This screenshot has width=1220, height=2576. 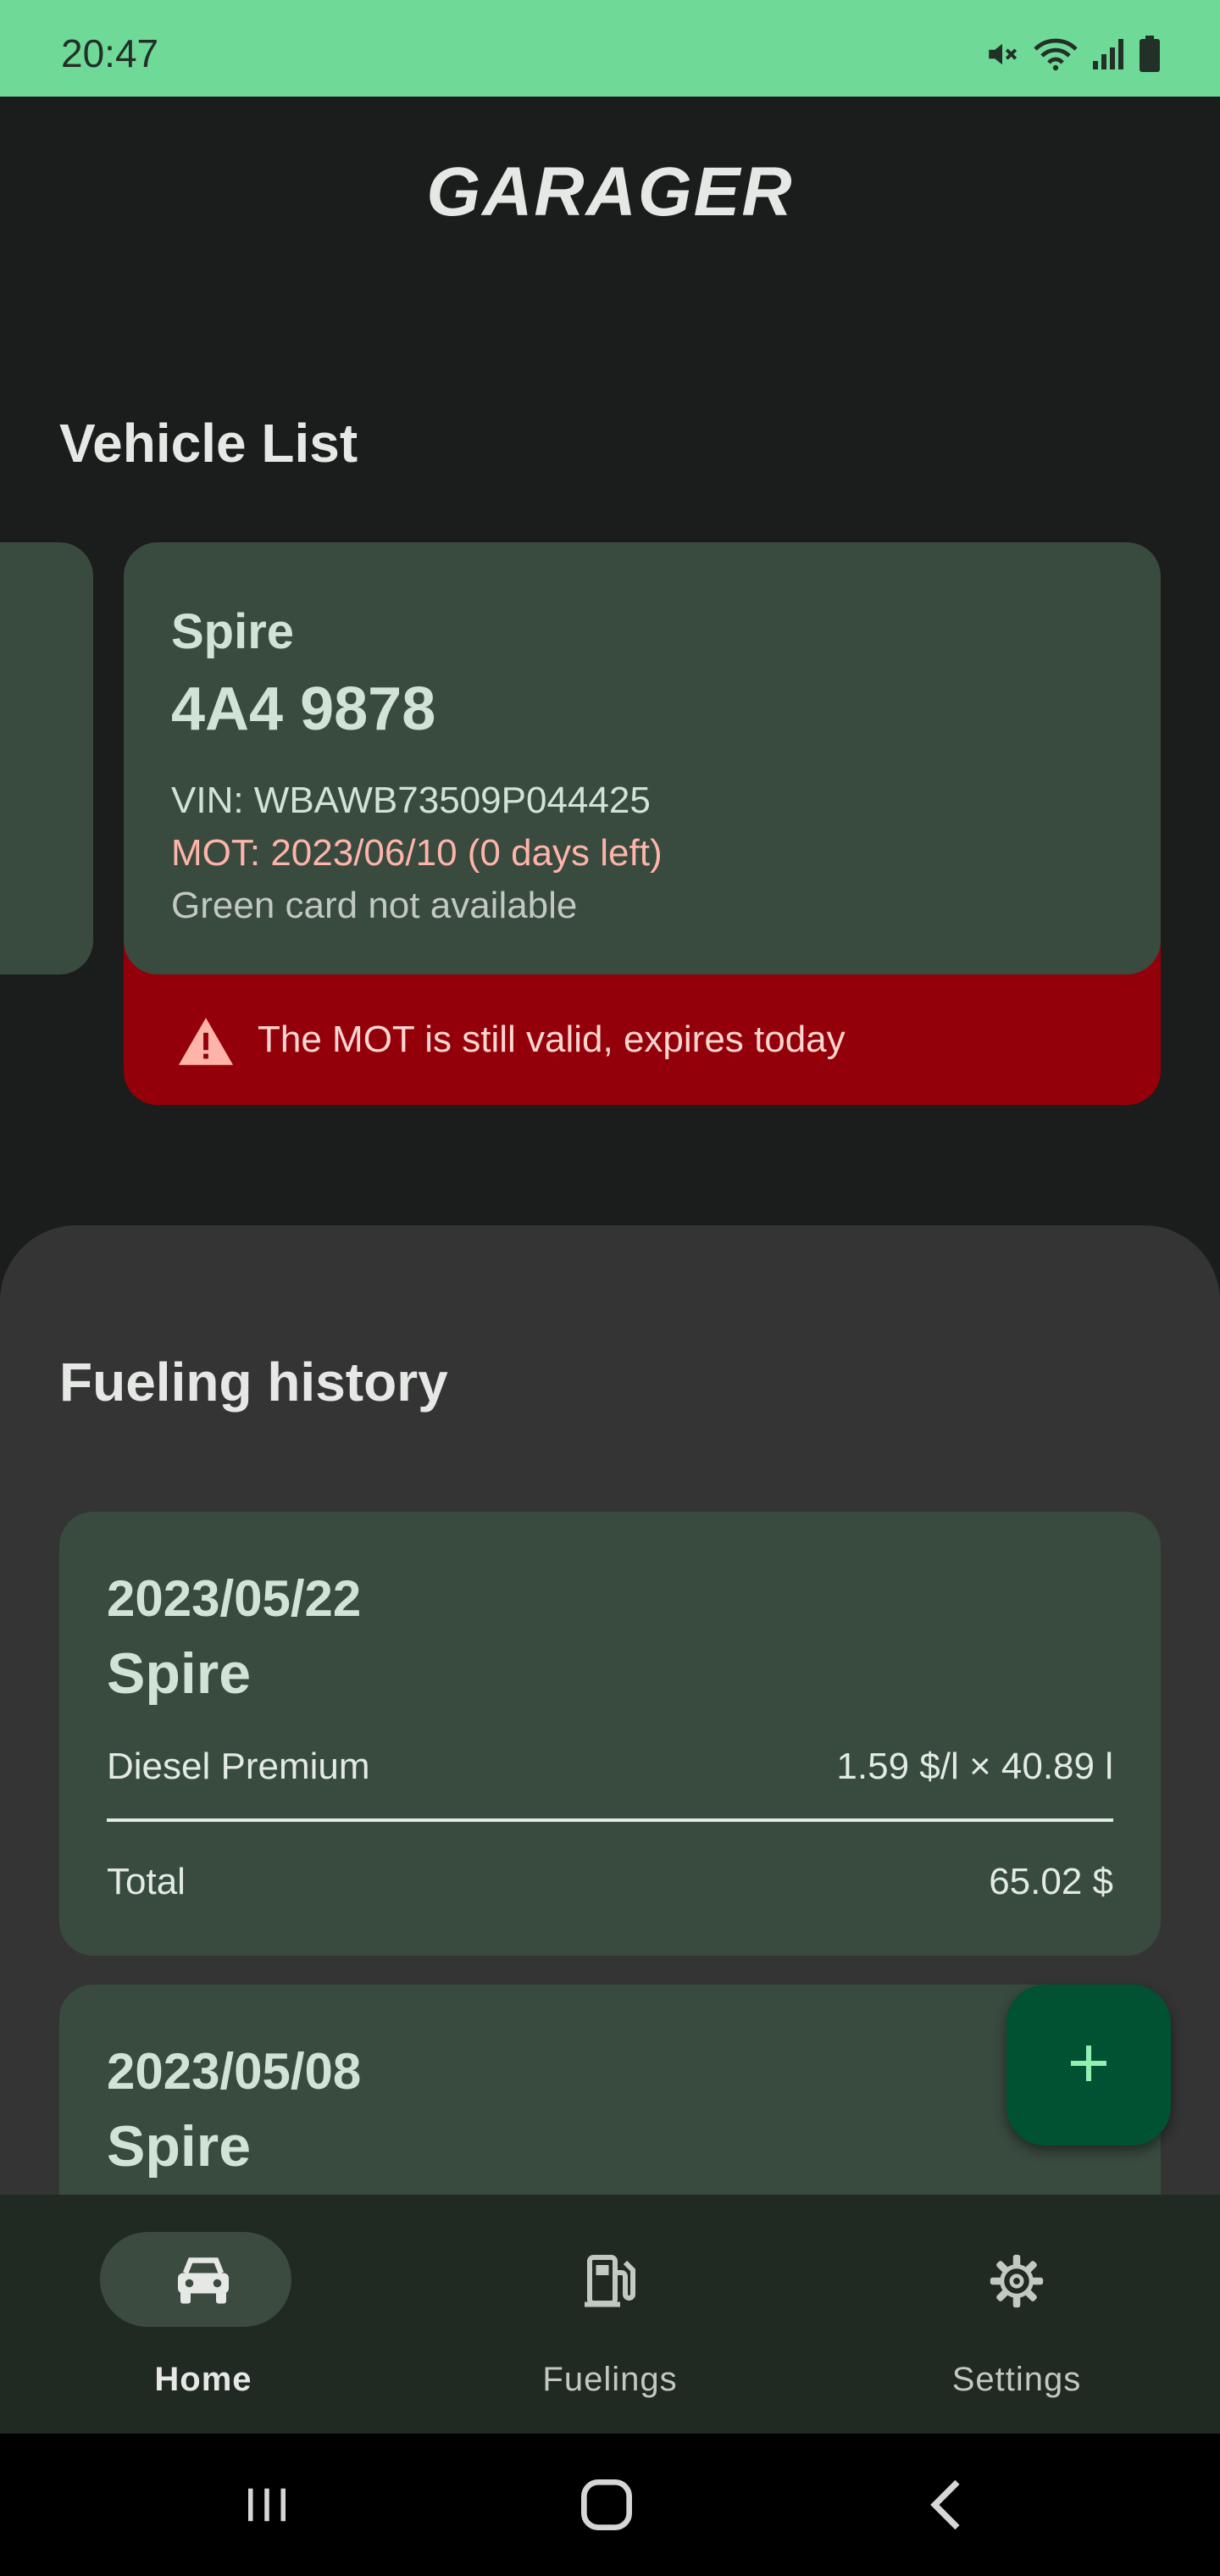 I want to click on vehicle-list-title: Vehicle List, so click(x=208, y=443).